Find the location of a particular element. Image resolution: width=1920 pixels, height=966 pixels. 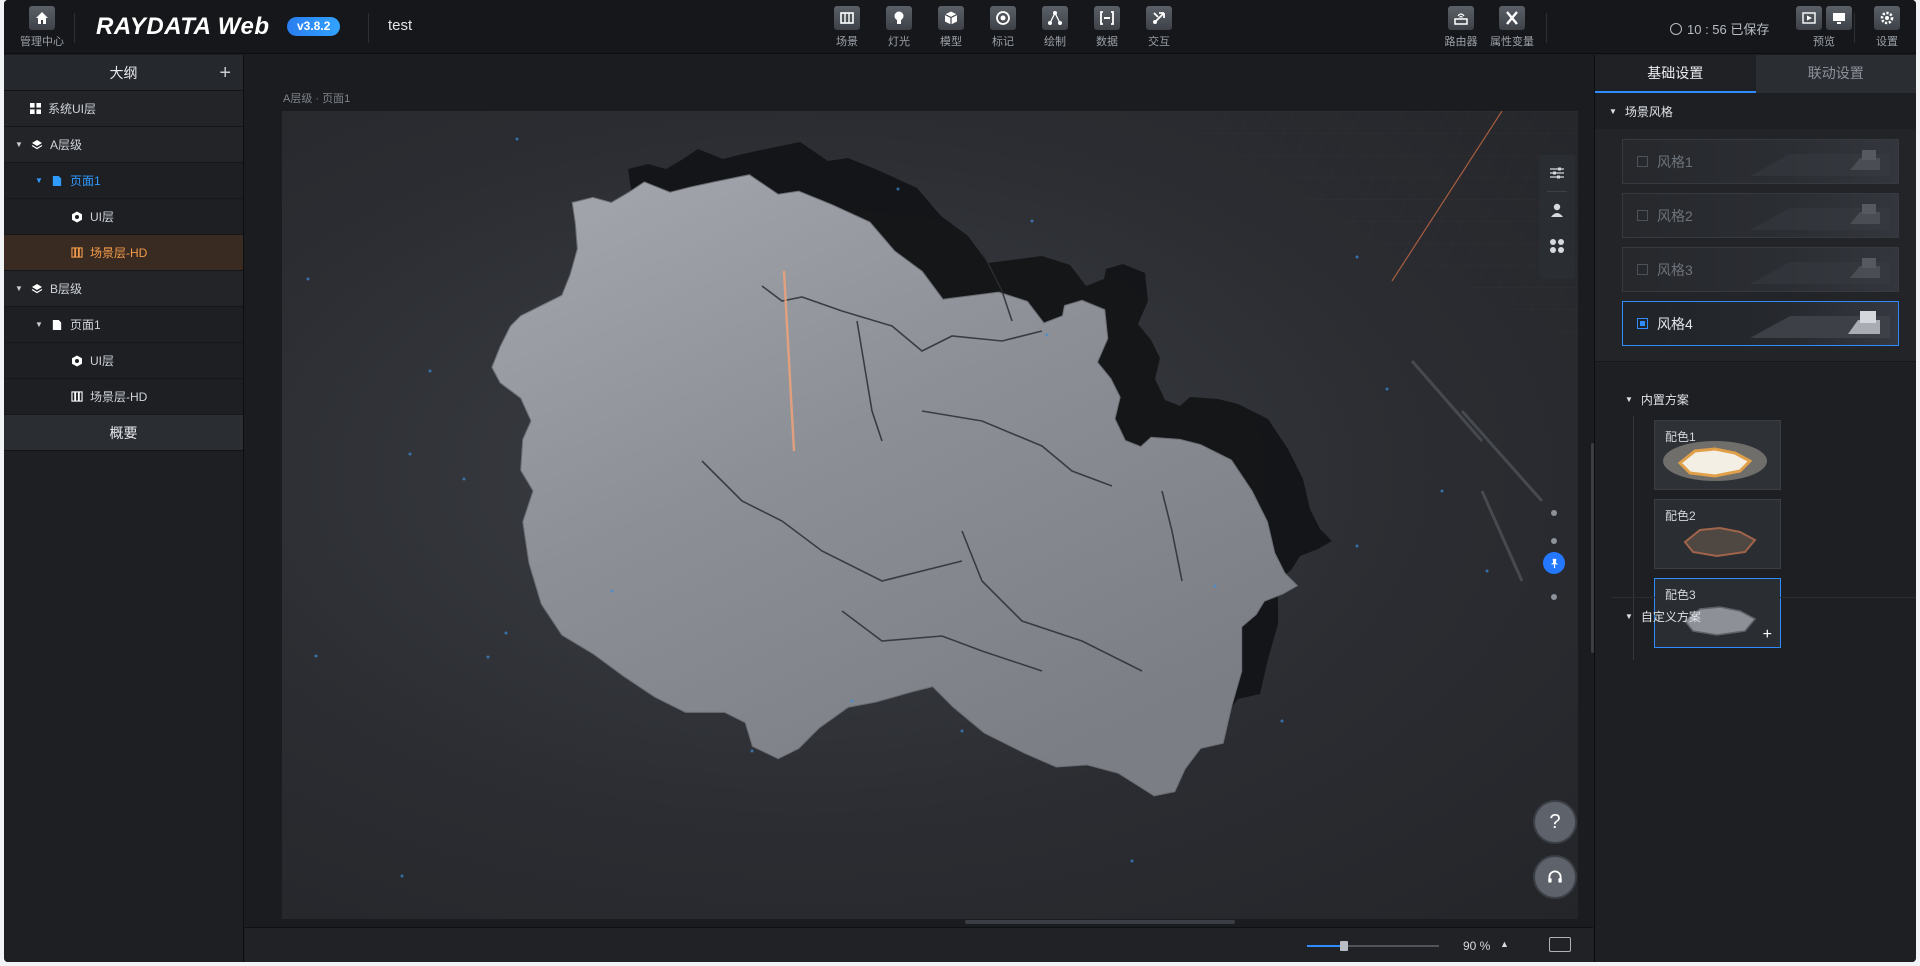

tree-item-b-level: ▼ B层级 is located at coordinates (123, 289).